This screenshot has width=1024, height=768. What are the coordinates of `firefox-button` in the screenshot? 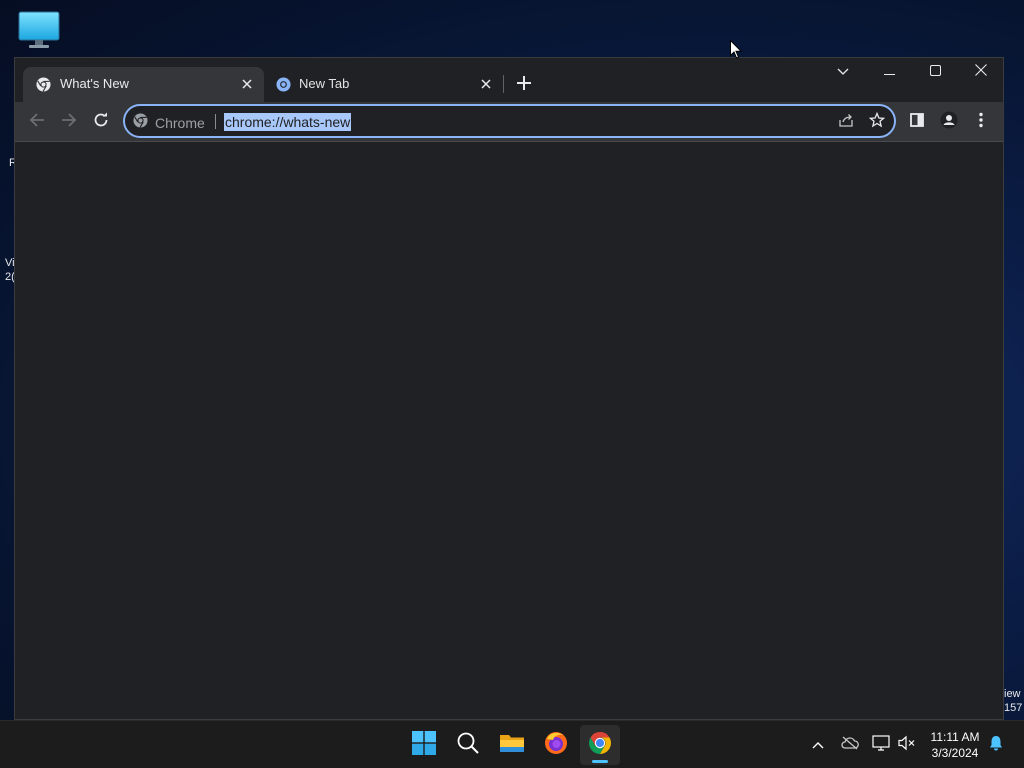 It's located at (556, 745).